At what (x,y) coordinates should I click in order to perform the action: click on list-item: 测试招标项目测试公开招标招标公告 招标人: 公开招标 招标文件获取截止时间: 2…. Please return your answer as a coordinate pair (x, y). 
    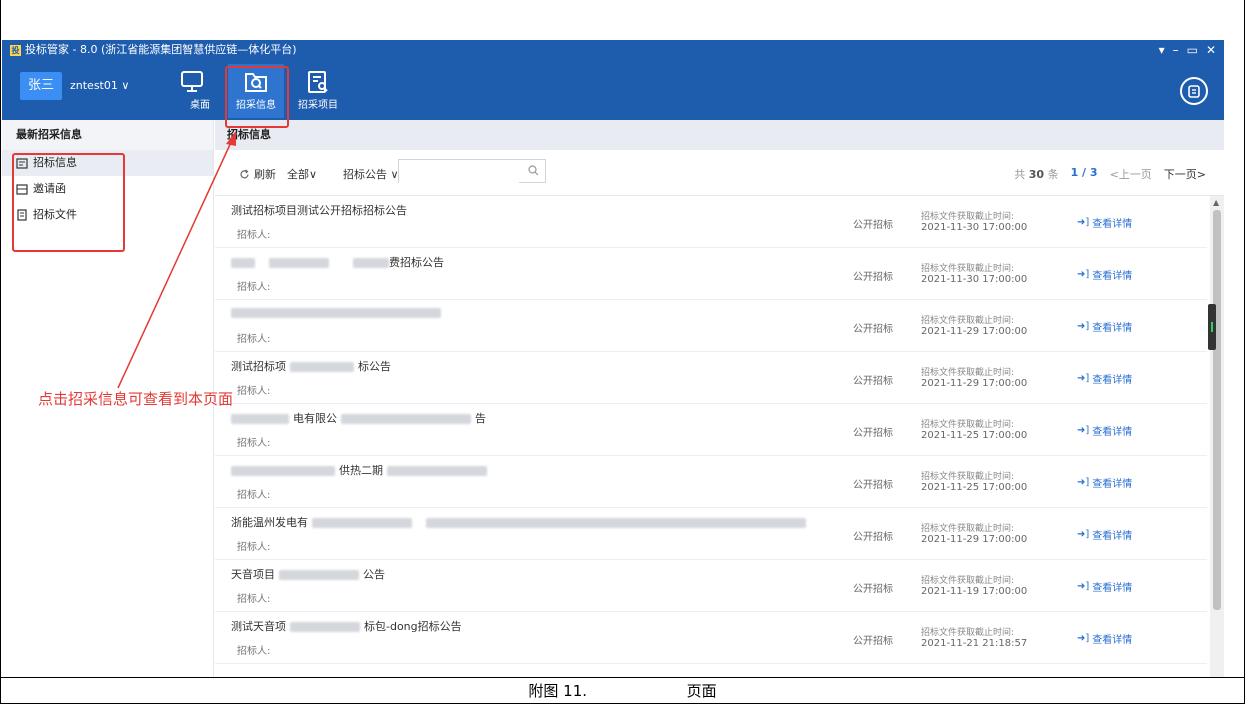
    Looking at the image, I should click on (711, 222).